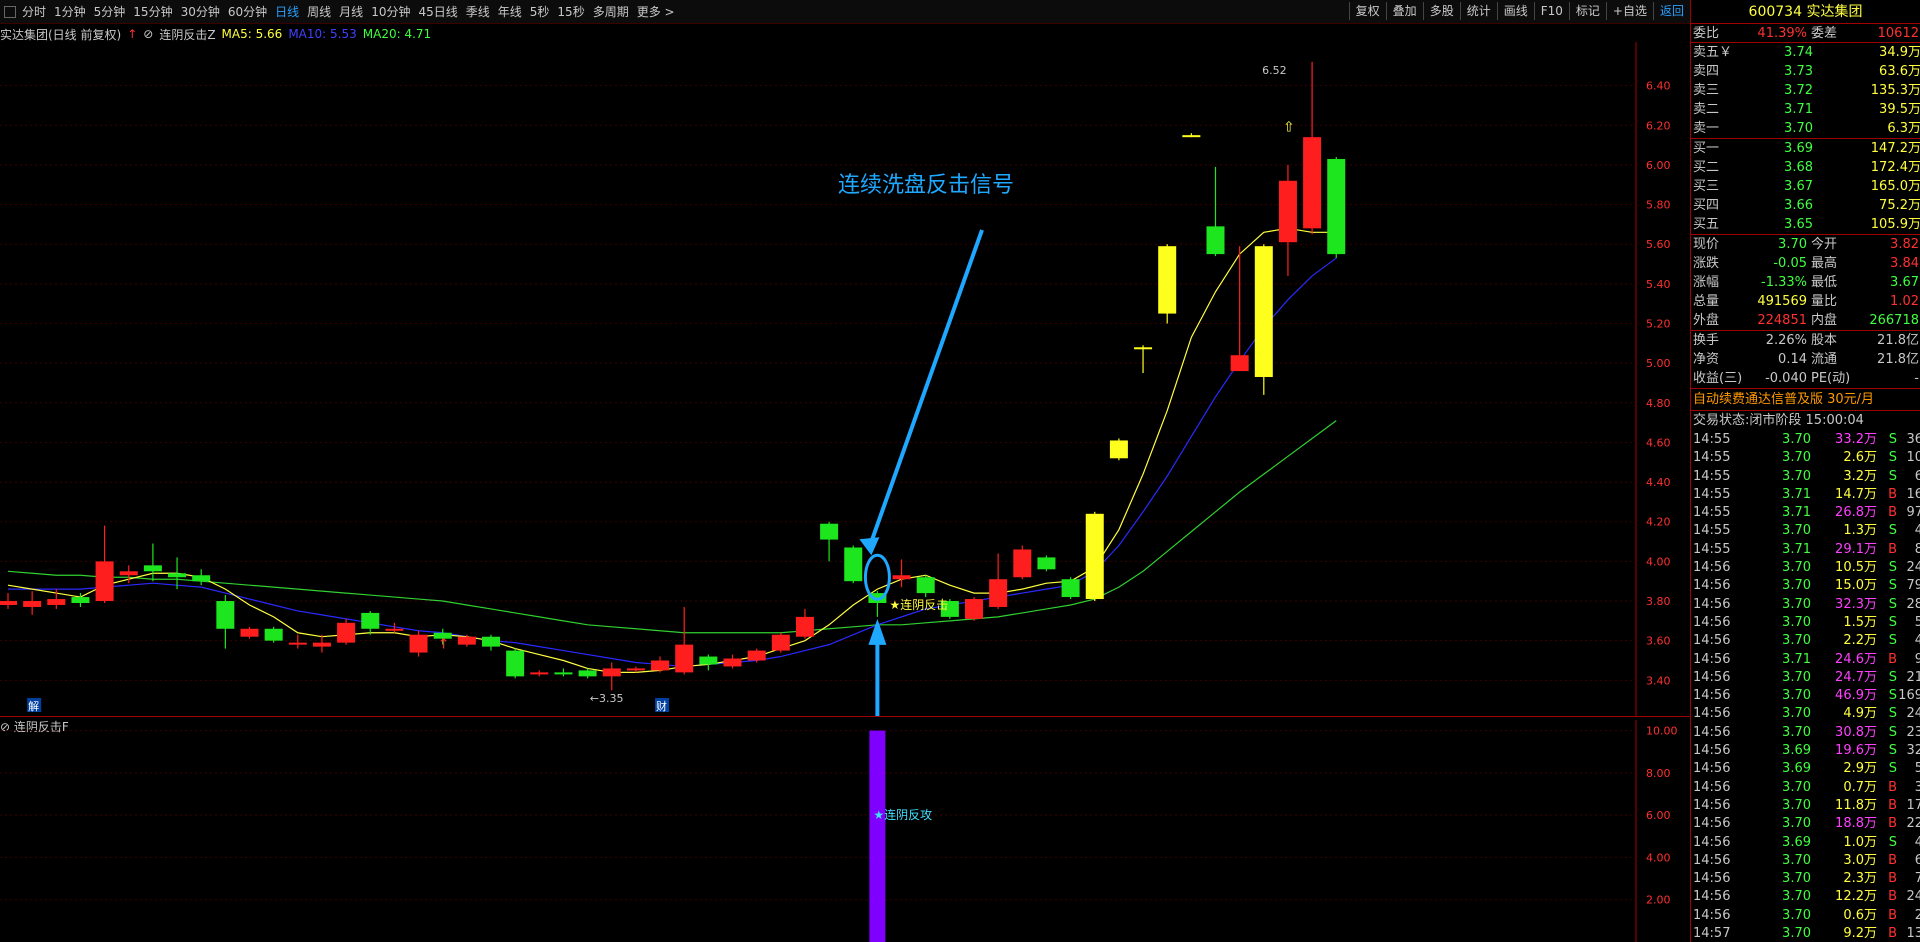  What do you see at coordinates (1805, 477) in the screenshot?
I see `tick-row: 14:55 3.70 3.2万 S6` at bounding box center [1805, 477].